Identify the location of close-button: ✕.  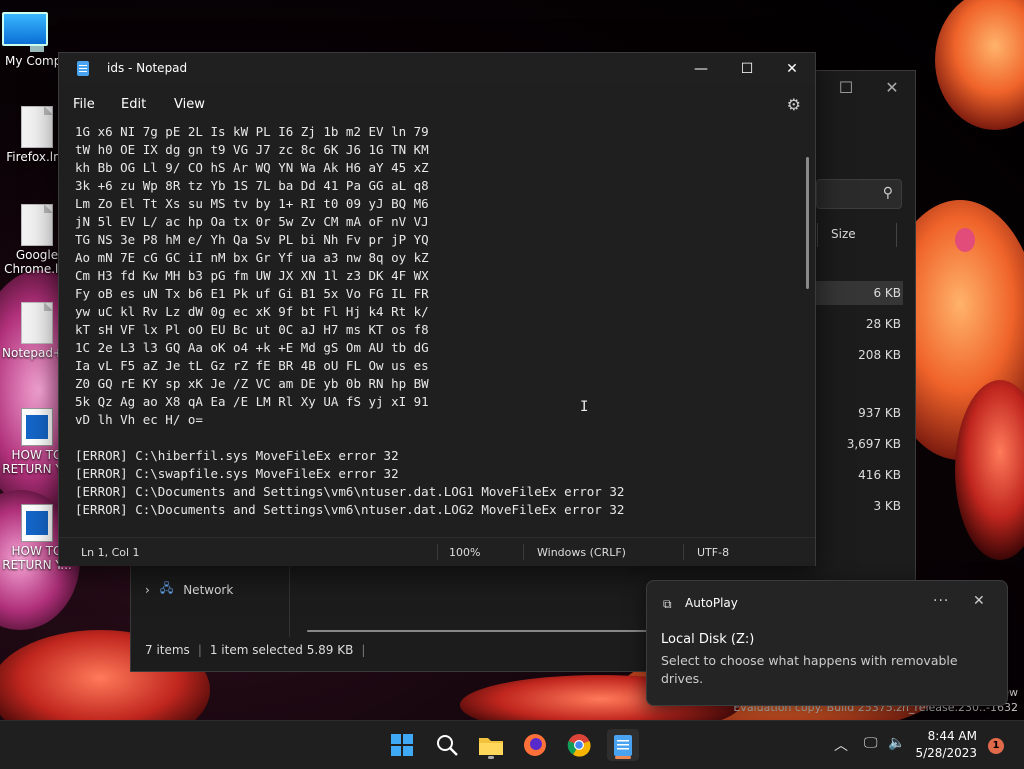
(792, 69).